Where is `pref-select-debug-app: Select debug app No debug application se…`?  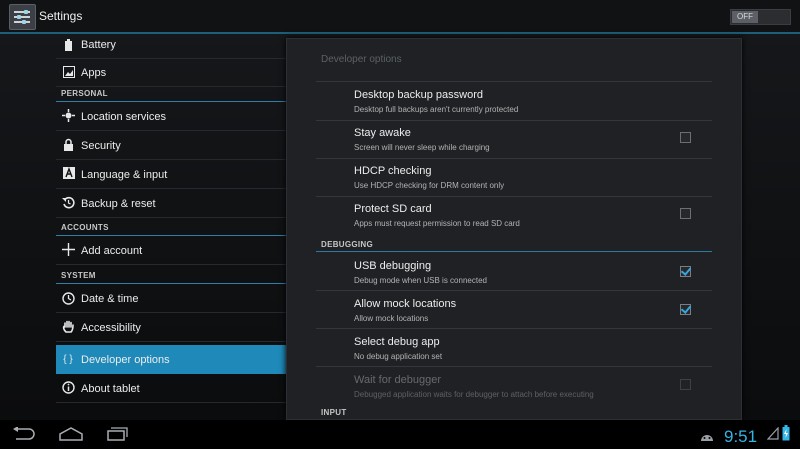
pref-select-debug-app: Select debug app No debug application se… is located at coordinates (514, 353).